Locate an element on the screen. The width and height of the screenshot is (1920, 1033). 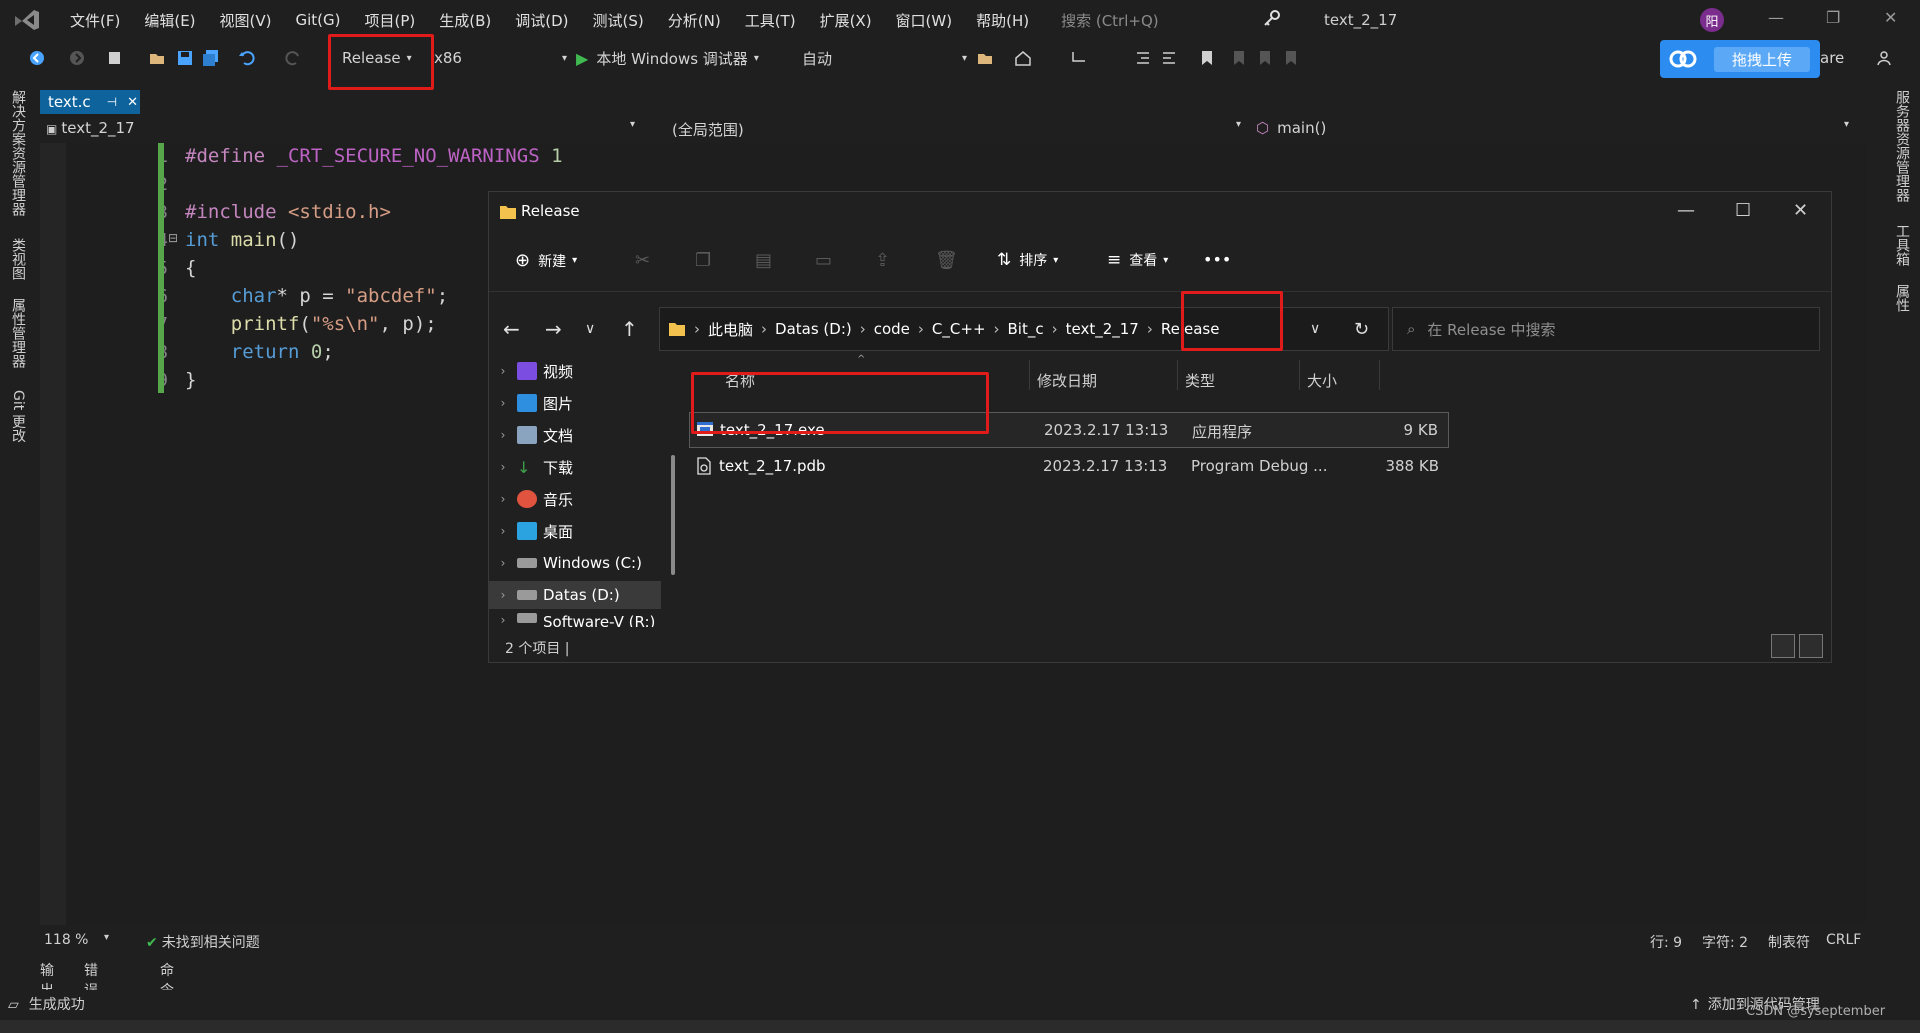
tree-item-pictures: › 图片 is located at coordinates (575, 403).